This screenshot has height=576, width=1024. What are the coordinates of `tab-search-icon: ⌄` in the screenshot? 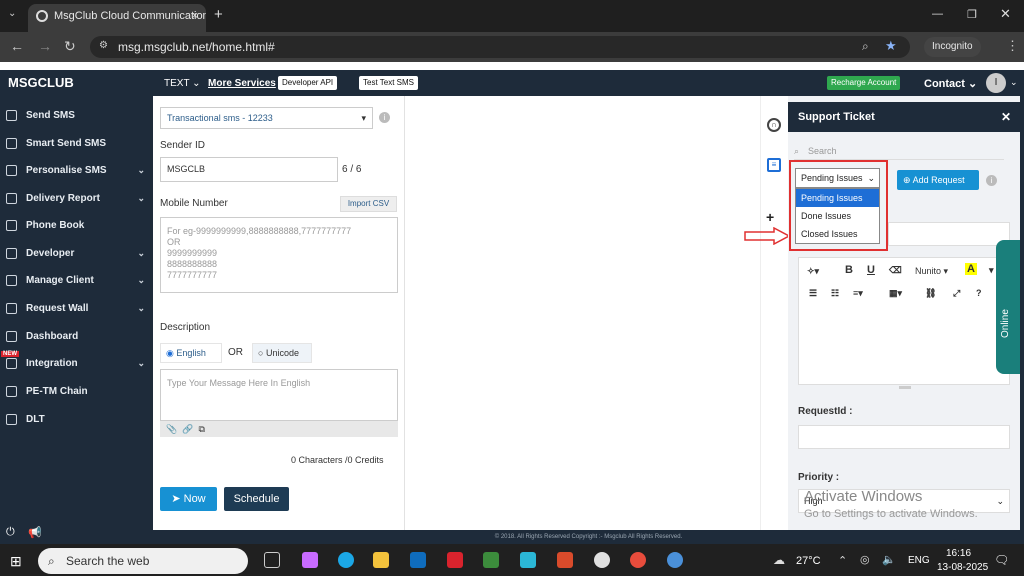 It's located at (12, 13).